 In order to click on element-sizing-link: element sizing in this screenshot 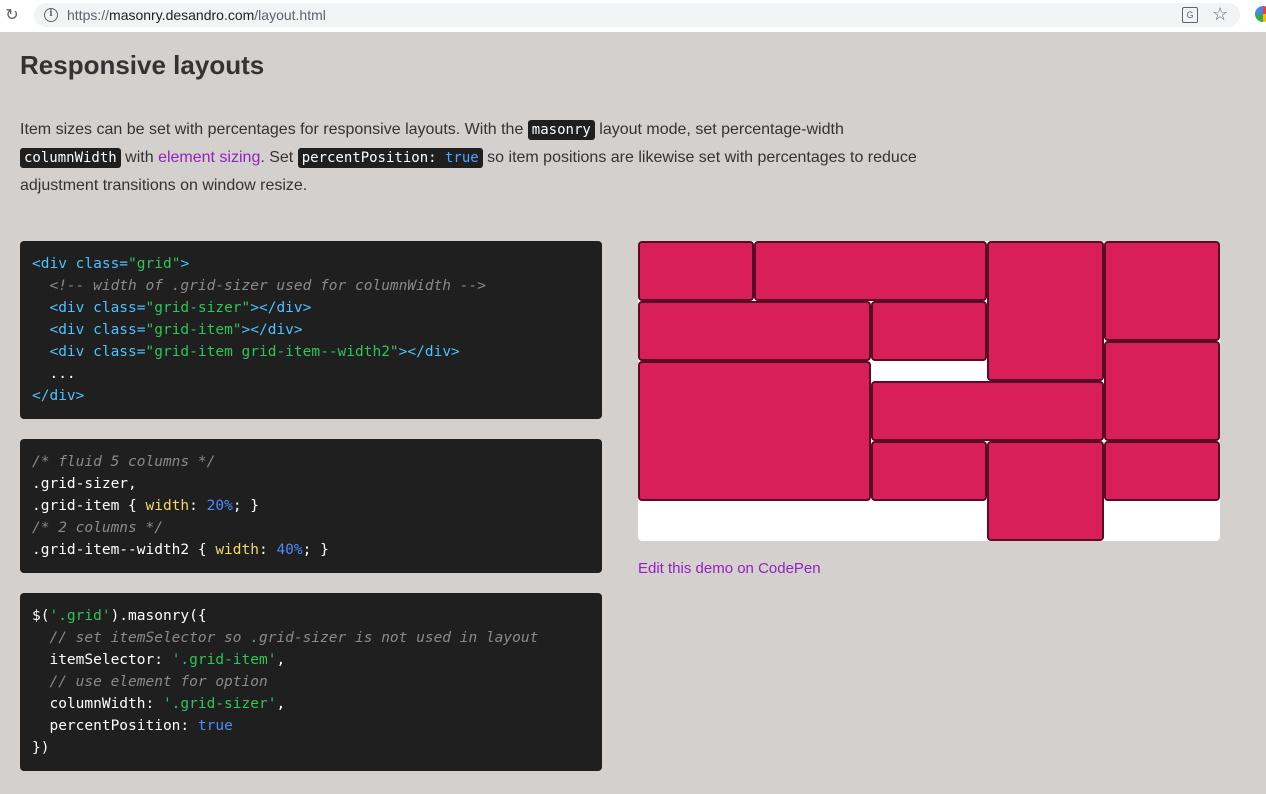, I will do `click(209, 157)`.